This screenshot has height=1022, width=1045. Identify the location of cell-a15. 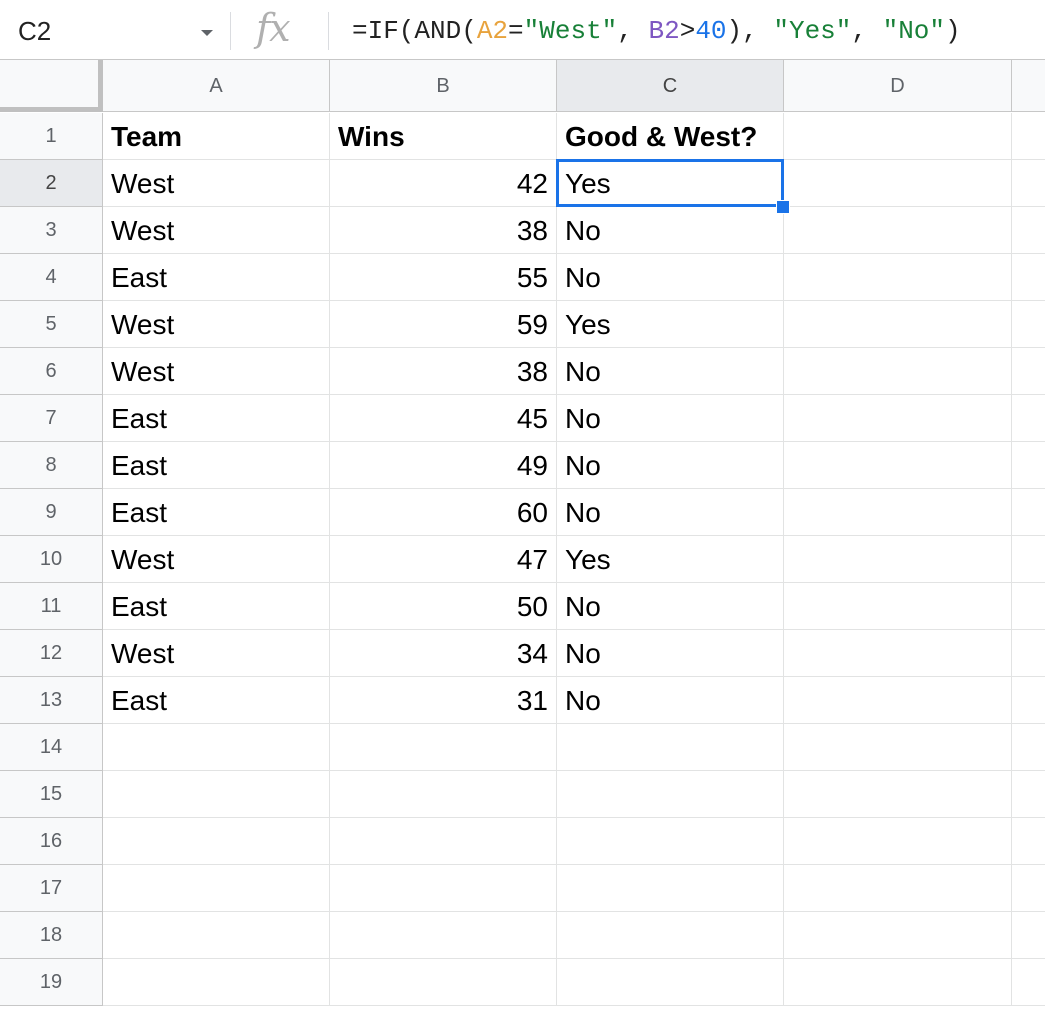
(216, 794).